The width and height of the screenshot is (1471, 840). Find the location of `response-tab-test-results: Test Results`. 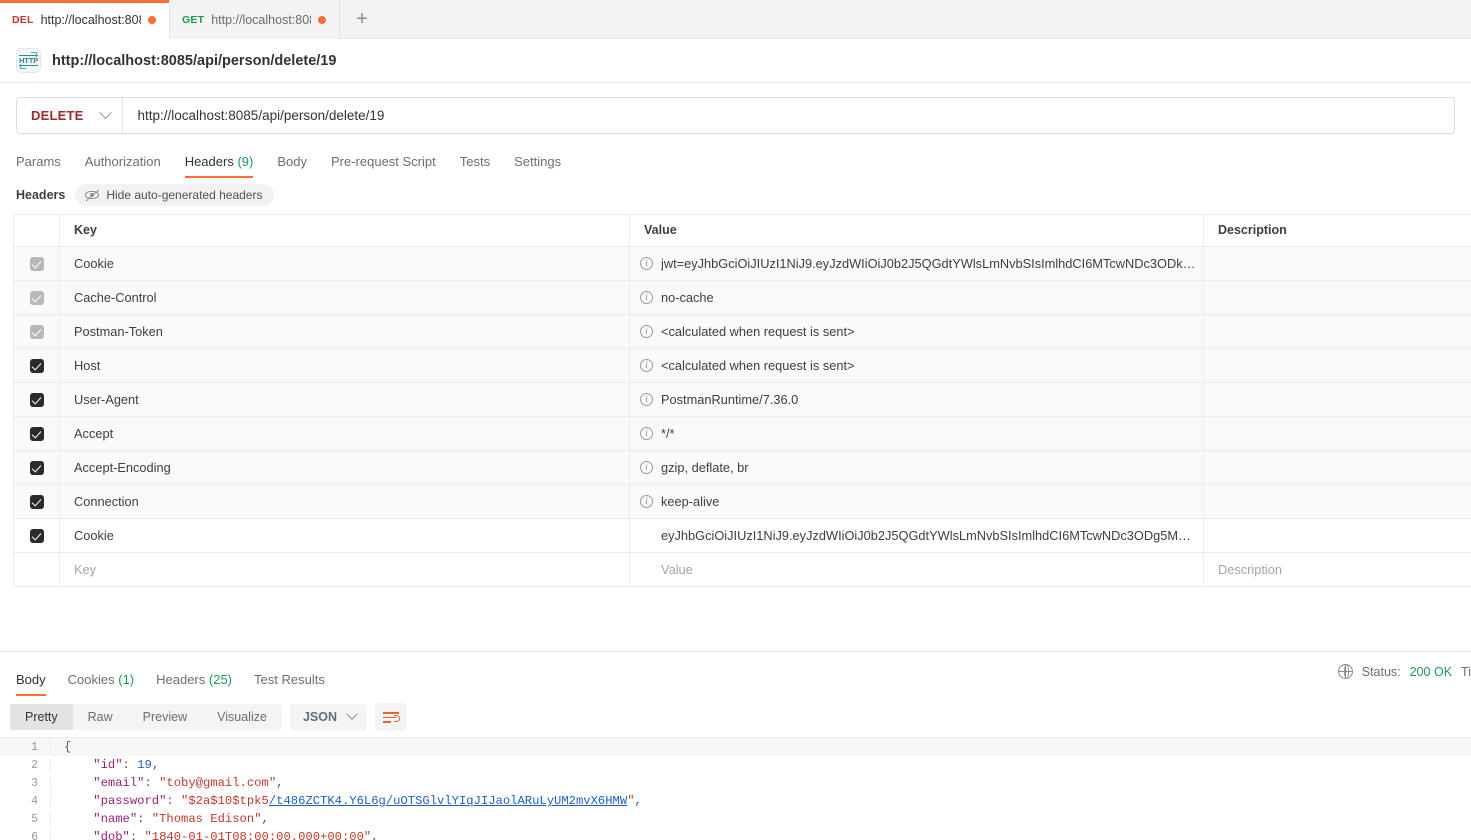

response-tab-test-results: Test Results is located at coordinates (289, 684).